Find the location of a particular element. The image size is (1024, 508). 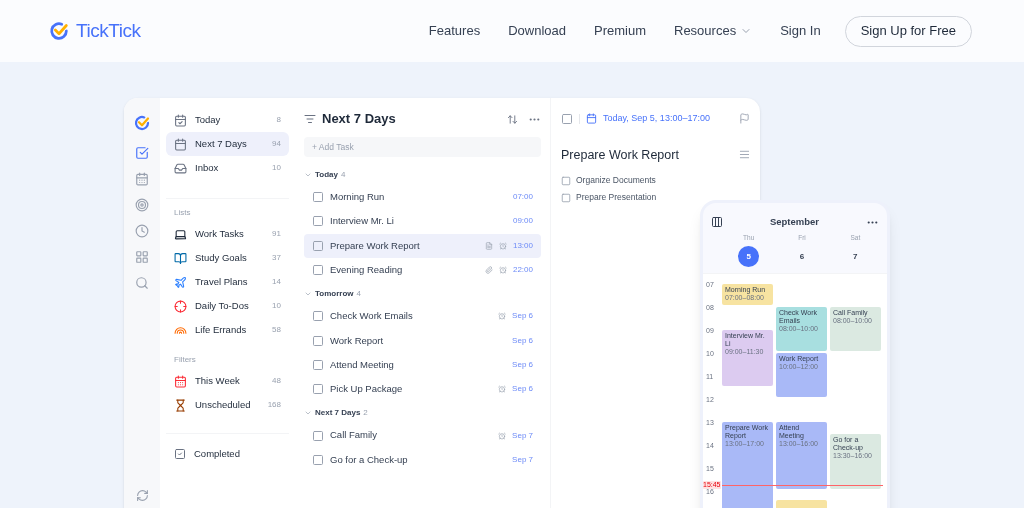

task-due: 07:00 is located at coordinates (522, 197).